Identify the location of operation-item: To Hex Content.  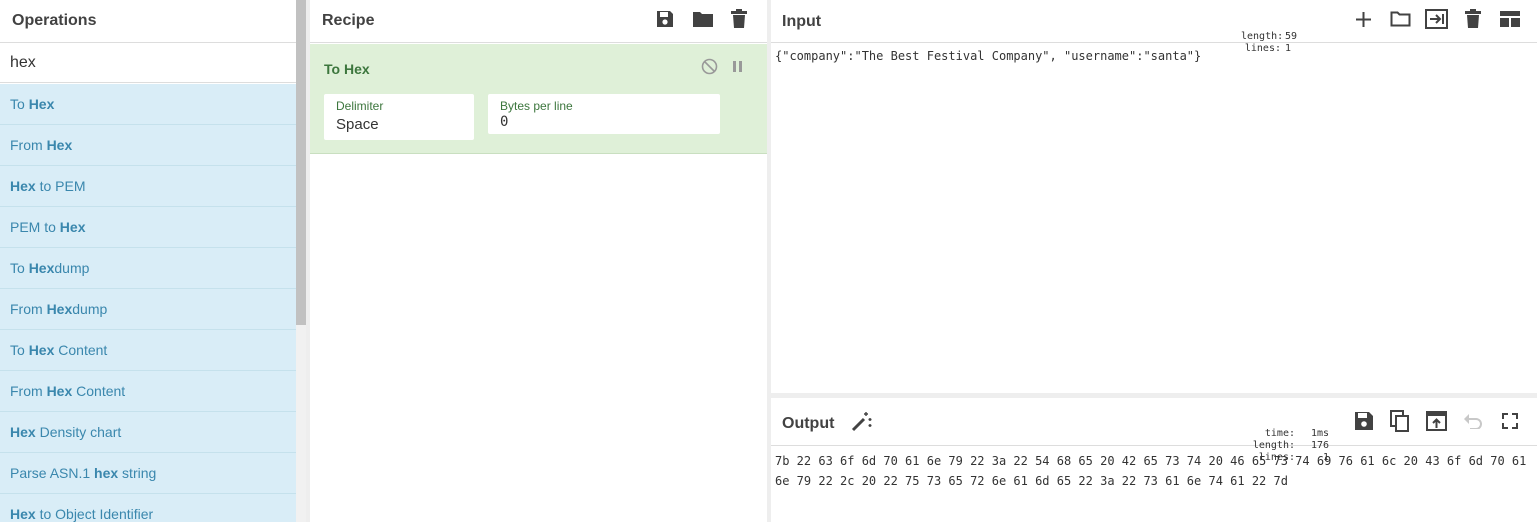
(148, 350).